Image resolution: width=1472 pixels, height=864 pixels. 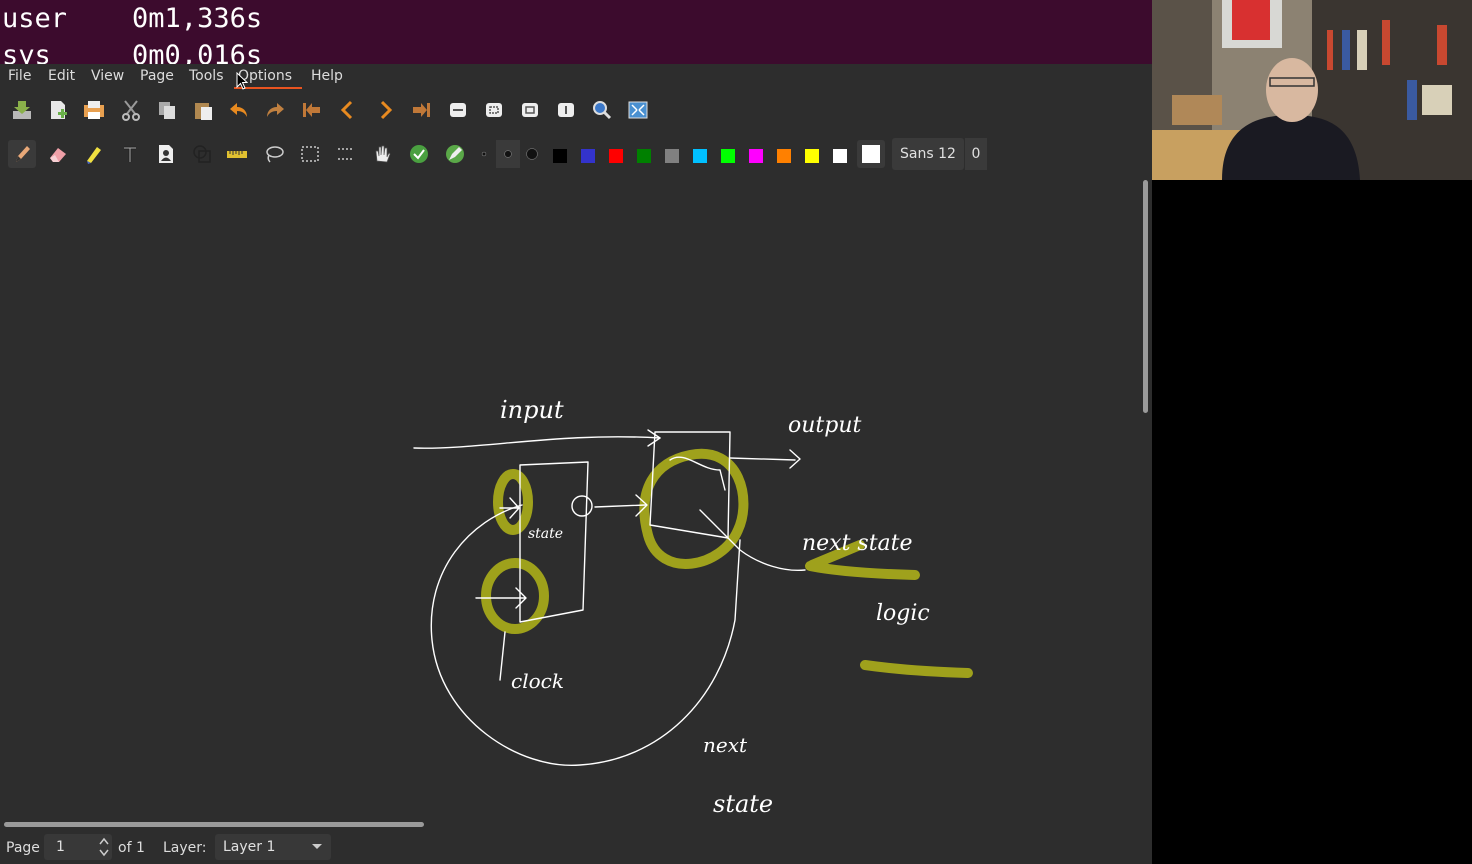 I want to click on lasso-icon, so click(x=274, y=154).